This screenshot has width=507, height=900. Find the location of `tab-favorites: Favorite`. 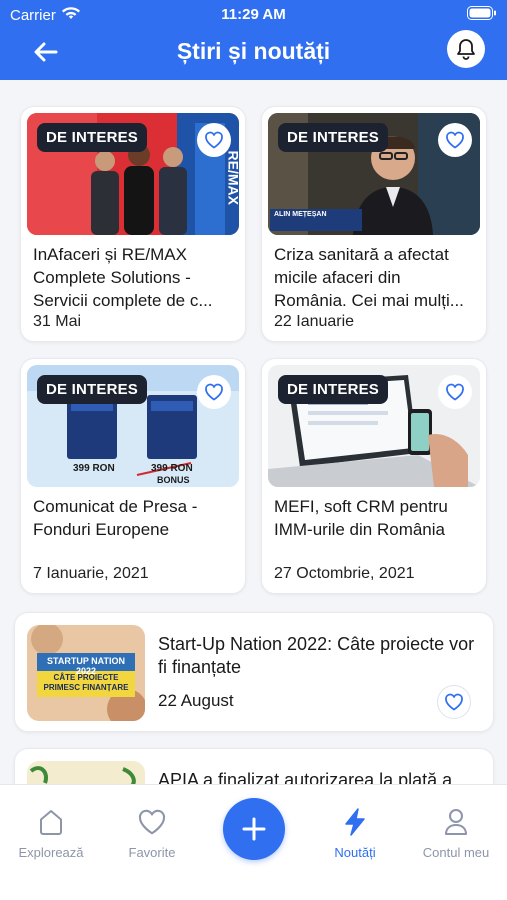

tab-favorites: Favorite is located at coordinates (152, 832).